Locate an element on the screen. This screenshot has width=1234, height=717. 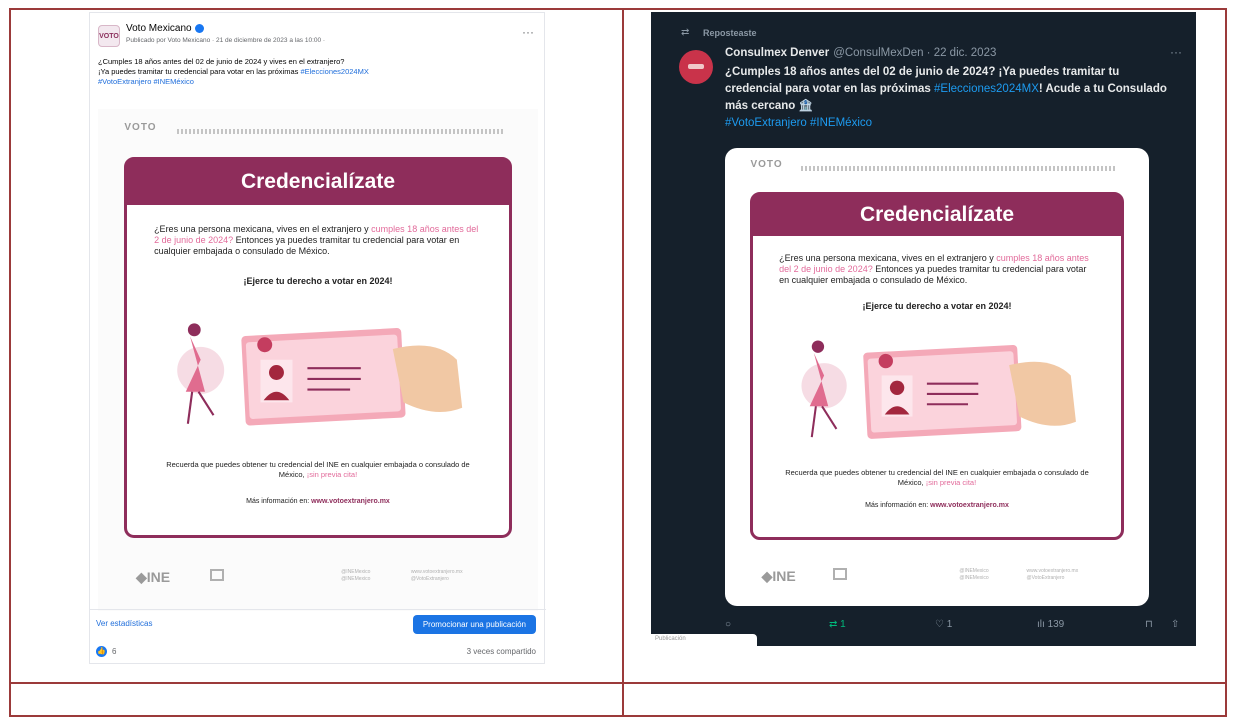
repost-action-icon: ⇄ is located at coordinates (833, 624).